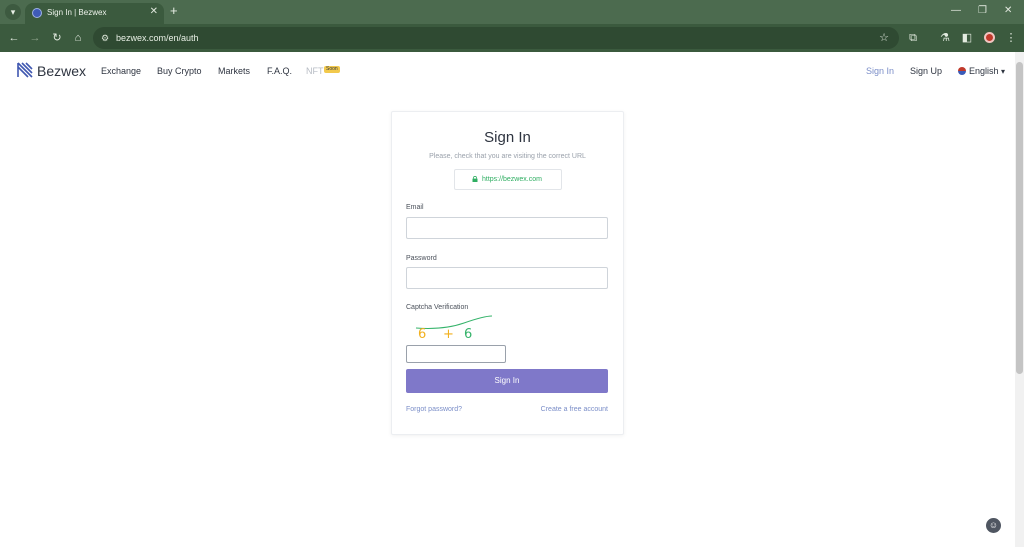  I want to click on nav-markets: Markets, so click(234, 71).